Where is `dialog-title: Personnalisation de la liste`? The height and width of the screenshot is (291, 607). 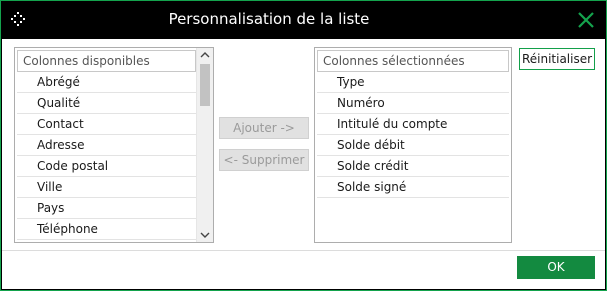
dialog-title: Personnalisation de la liste is located at coordinates (269, 19).